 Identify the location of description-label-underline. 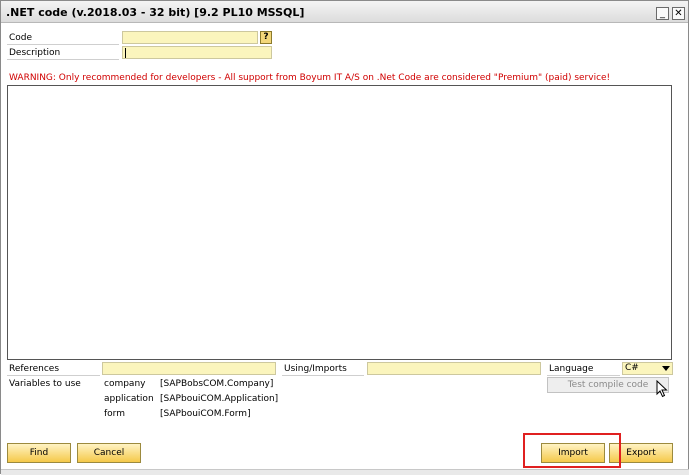
(63, 59).